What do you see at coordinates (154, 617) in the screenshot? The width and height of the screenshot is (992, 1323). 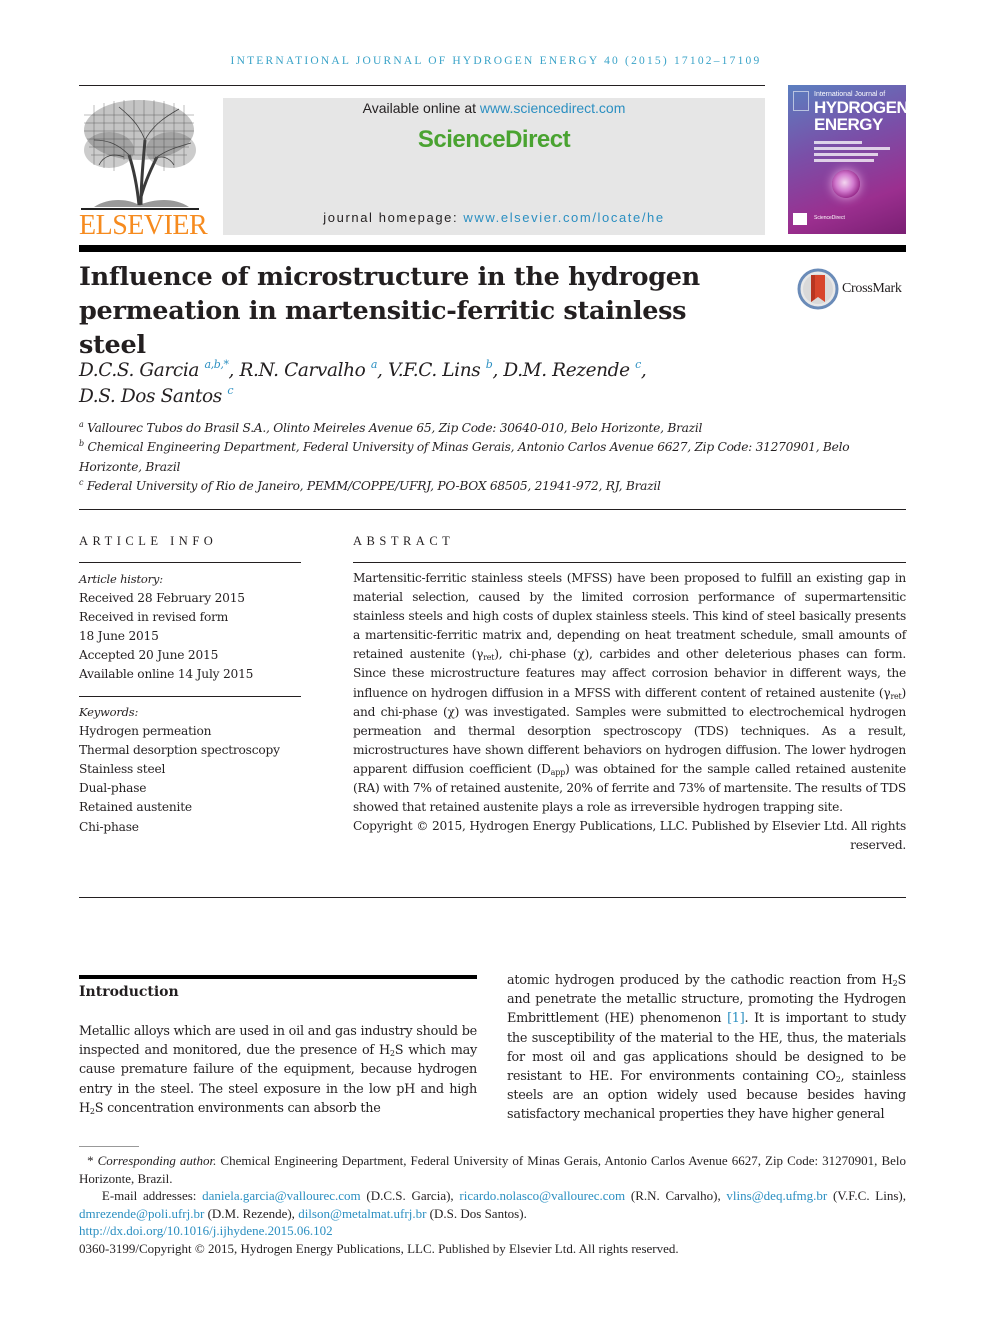 I see `history-item: Received in revised form` at bounding box center [154, 617].